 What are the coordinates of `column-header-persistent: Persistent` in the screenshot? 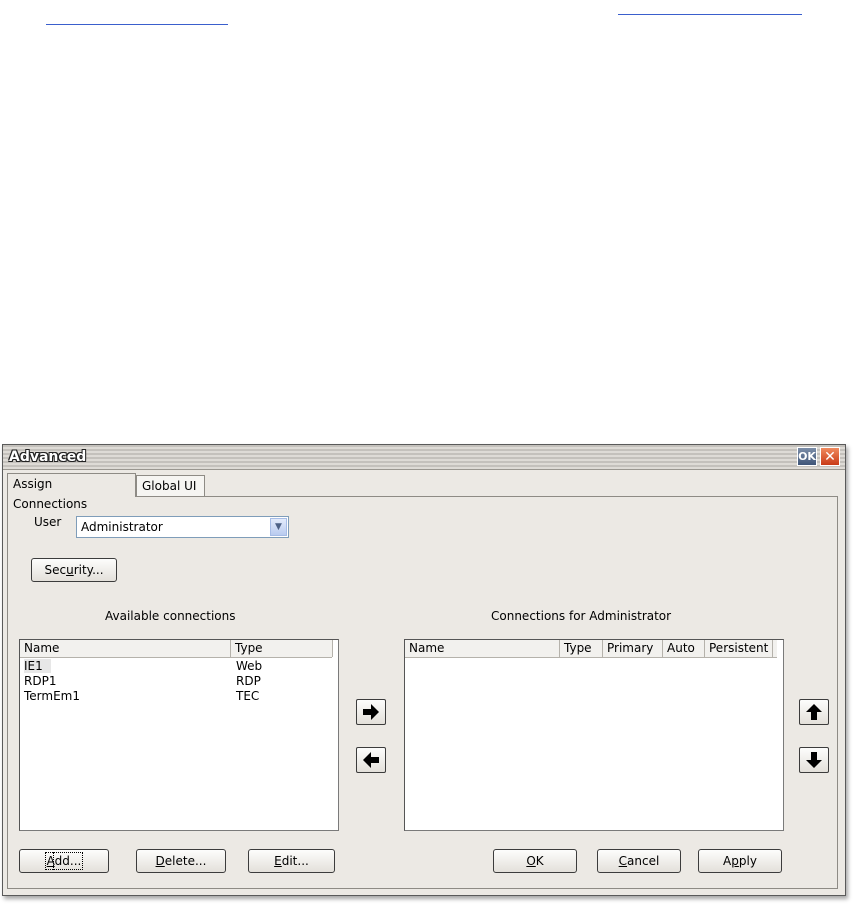 It's located at (739, 648).